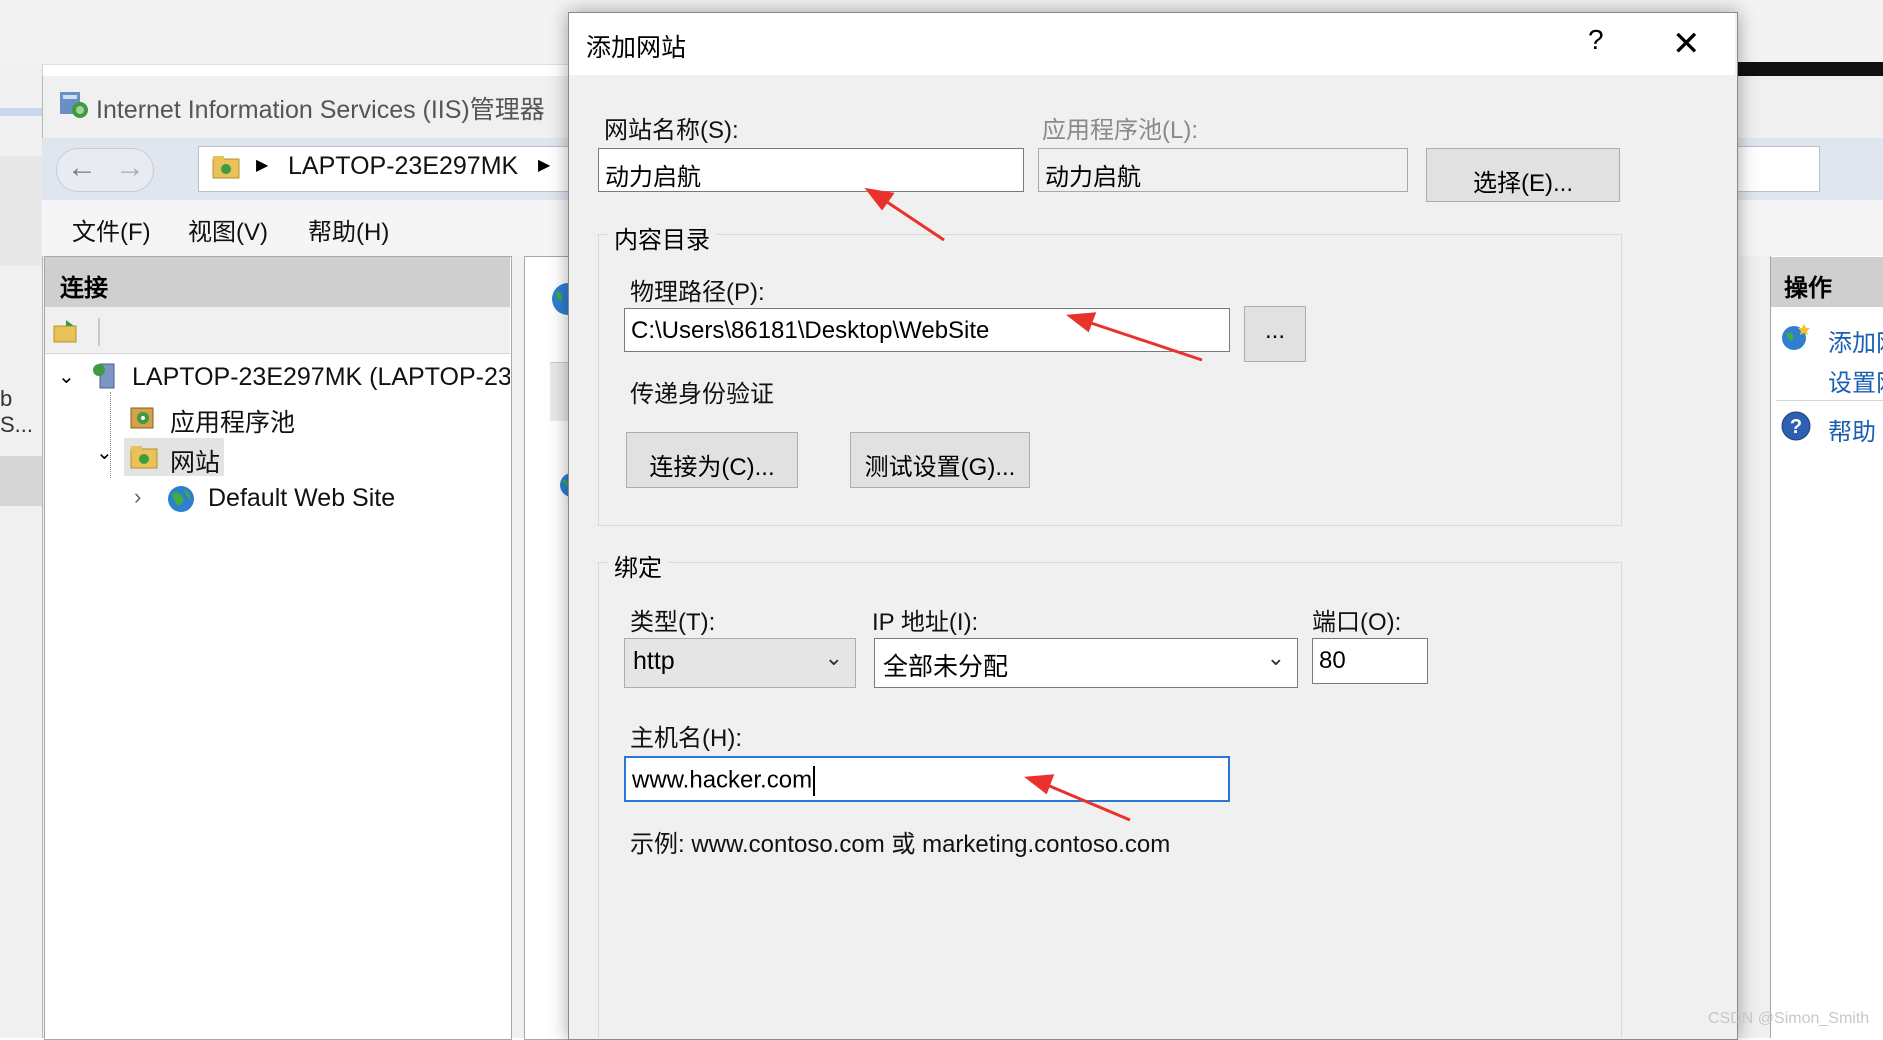 The image size is (1883, 1040). I want to click on breadcrumb-chevron-icon: ▶, so click(544, 165).